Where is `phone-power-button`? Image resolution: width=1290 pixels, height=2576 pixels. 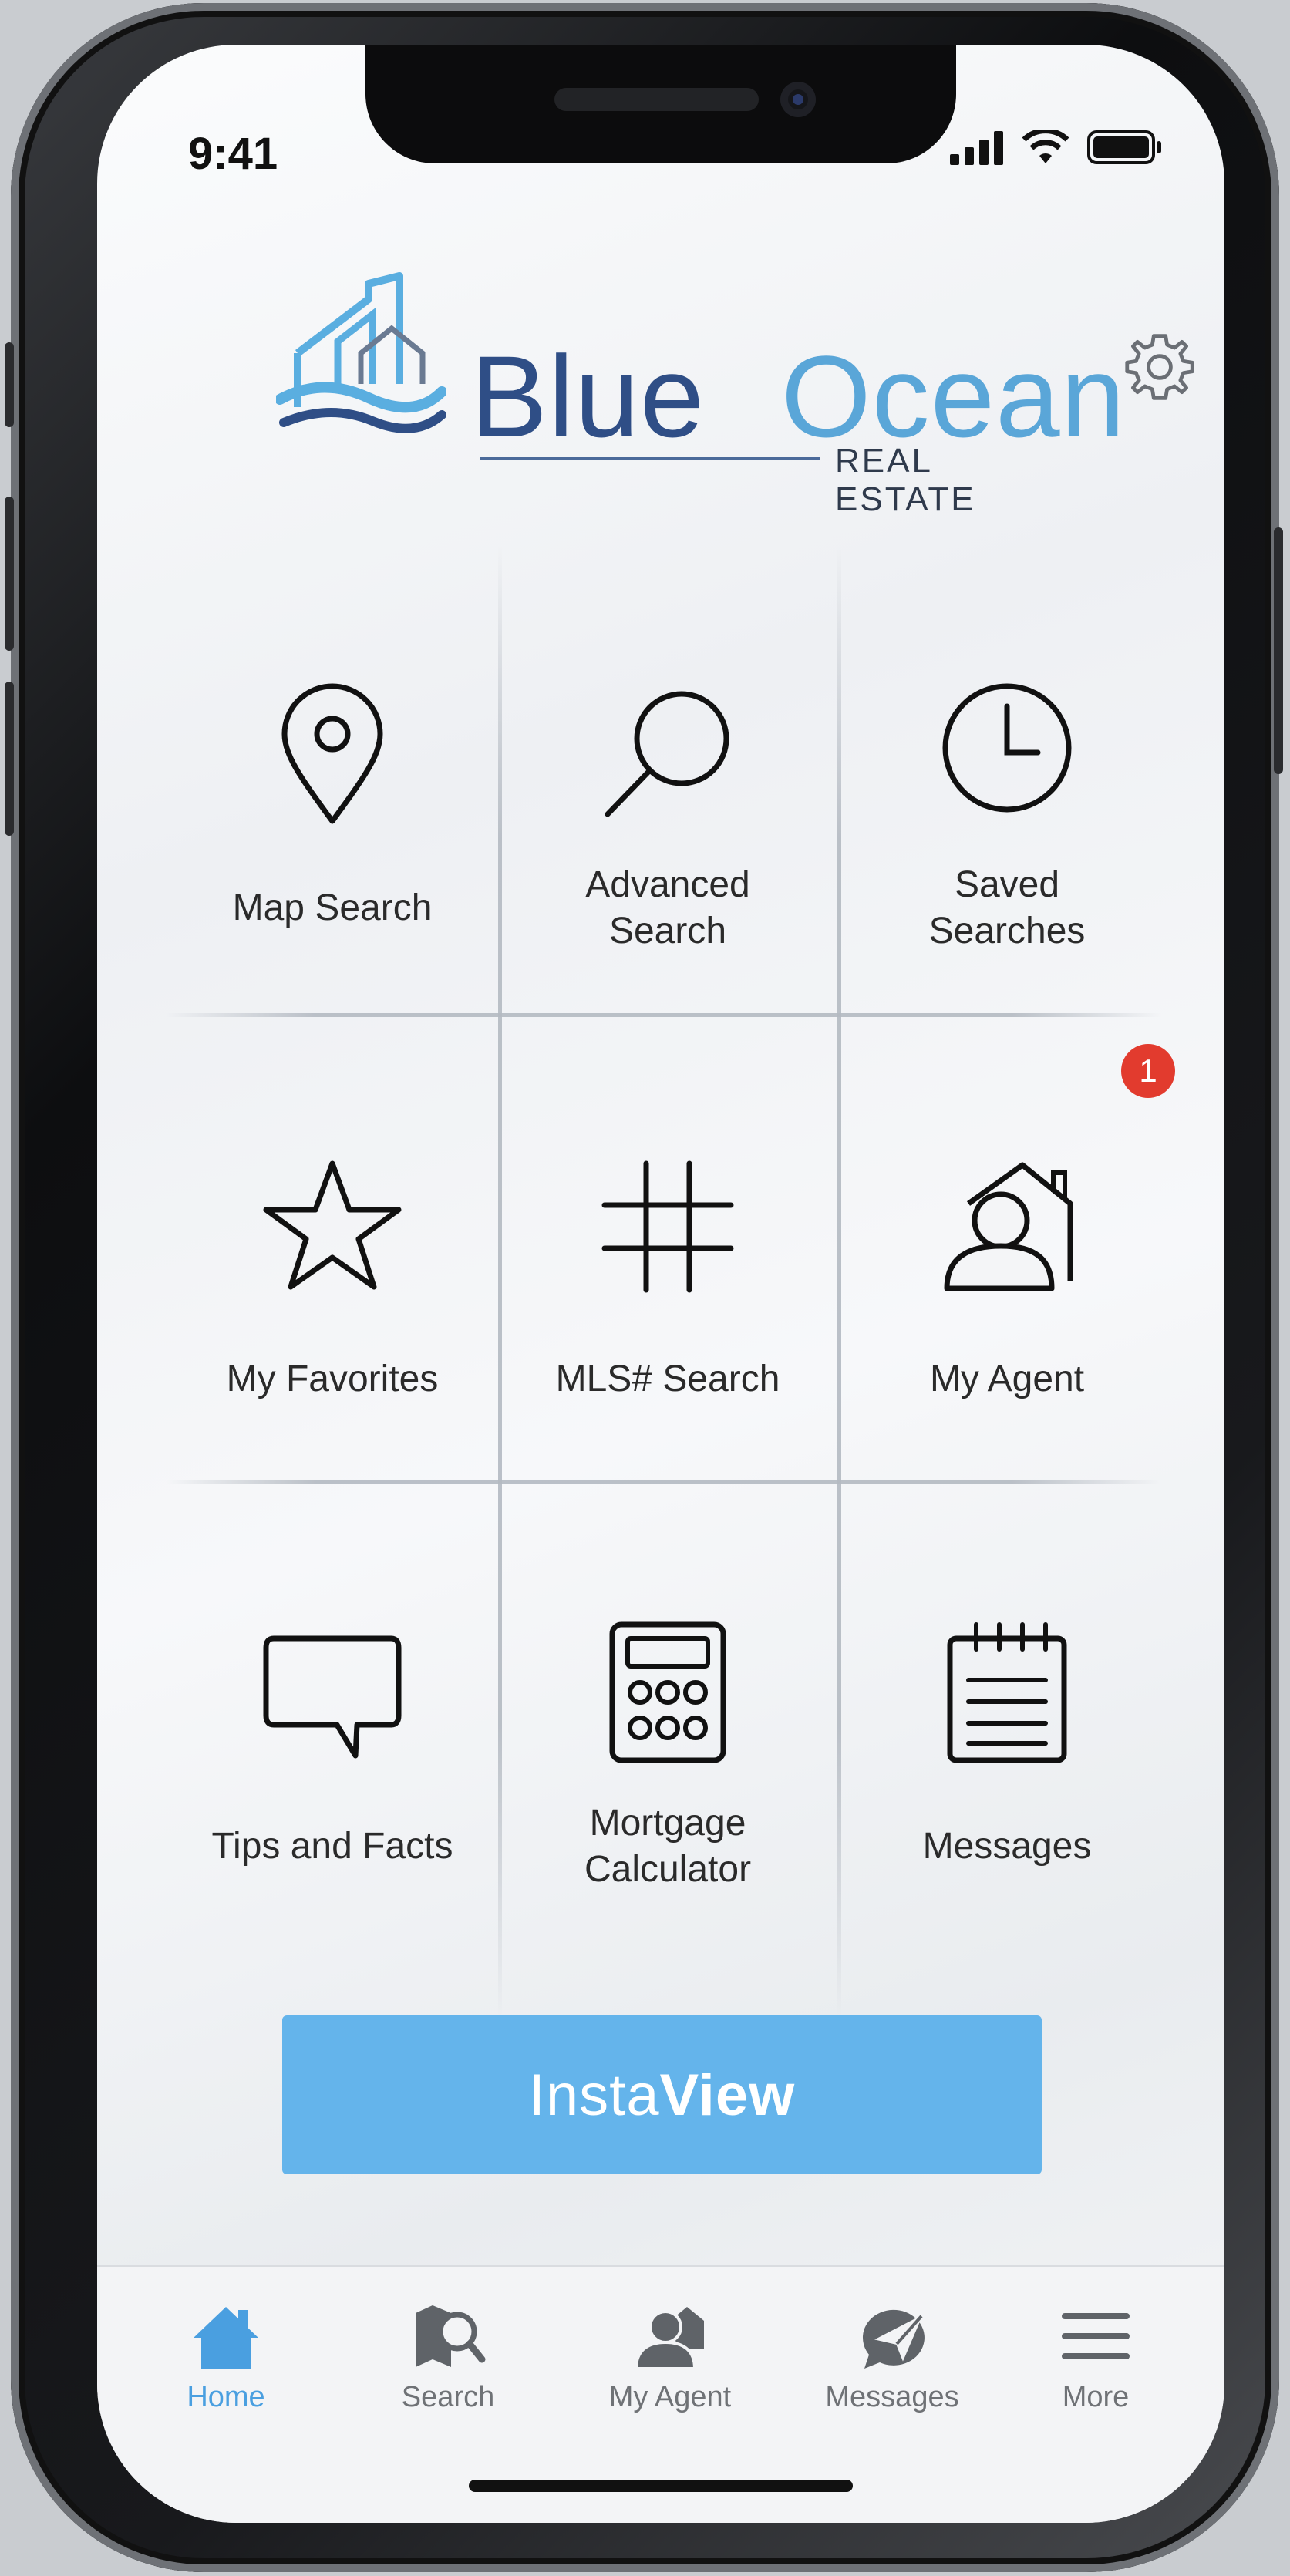
phone-power-button is located at coordinates (1278, 651).